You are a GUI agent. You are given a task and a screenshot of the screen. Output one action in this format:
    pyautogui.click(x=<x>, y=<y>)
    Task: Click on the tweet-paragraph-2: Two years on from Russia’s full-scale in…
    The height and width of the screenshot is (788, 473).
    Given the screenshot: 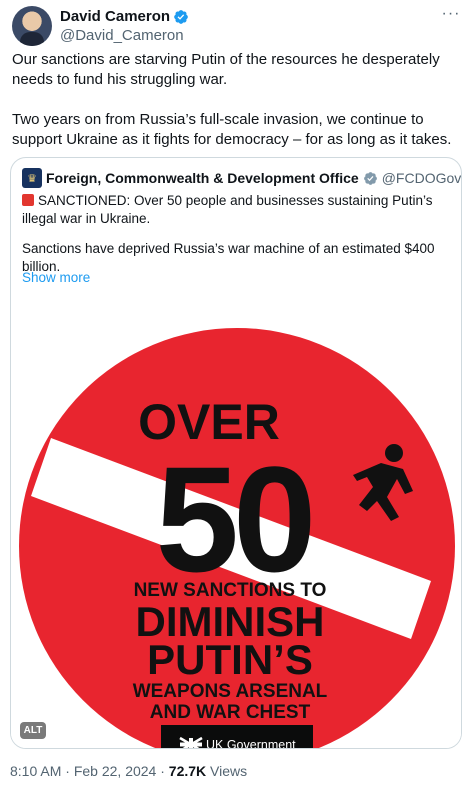 What is the action you would take?
    pyautogui.click(x=232, y=129)
    